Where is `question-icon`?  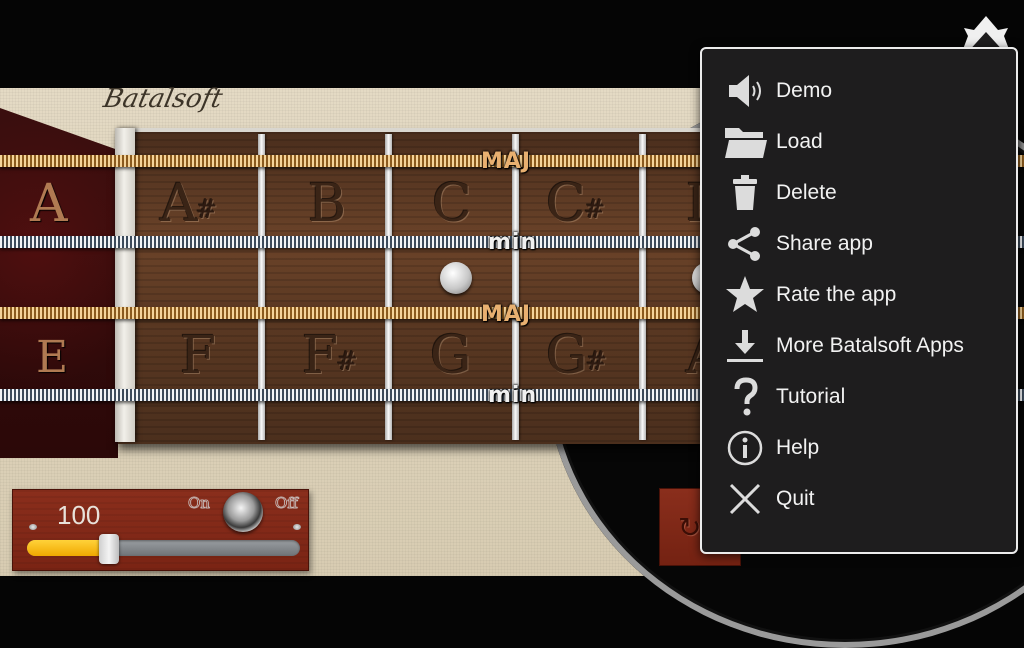
question-icon is located at coordinates (745, 397).